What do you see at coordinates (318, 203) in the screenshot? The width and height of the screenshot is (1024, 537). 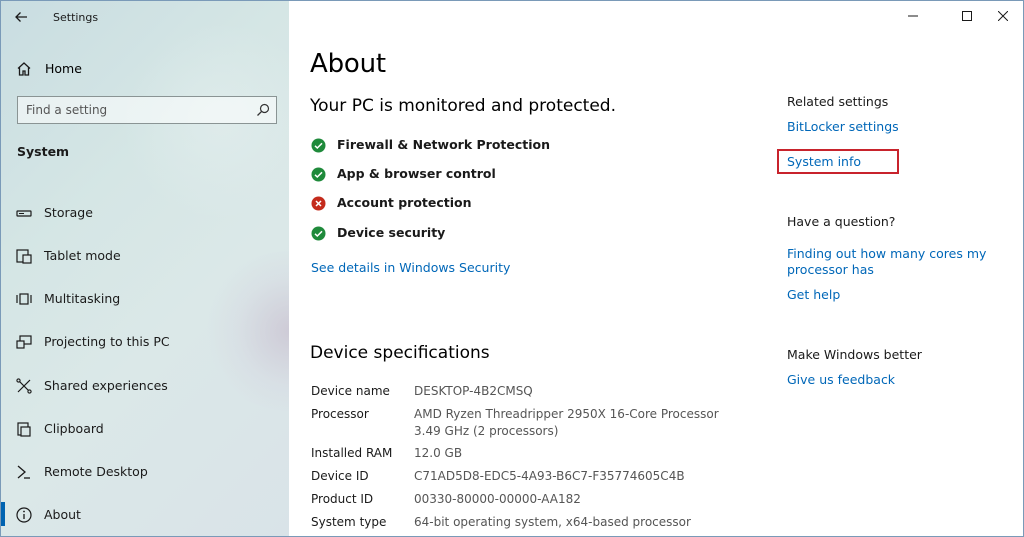 I see `error-circle-icon` at bounding box center [318, 203].